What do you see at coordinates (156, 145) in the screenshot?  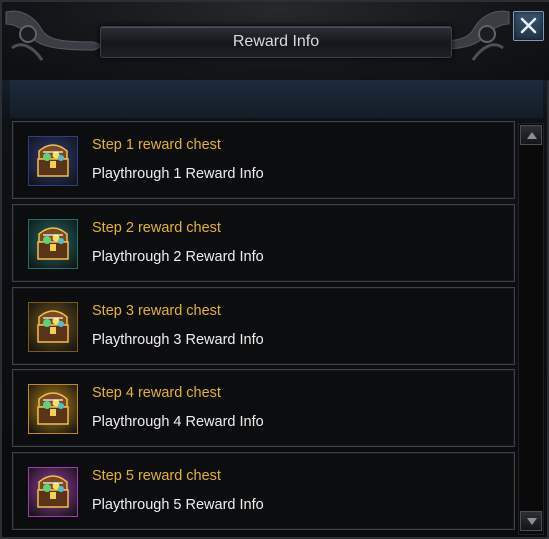 I see `reward-title-1: Step 1 reward chest` at bounding box center [156, 145].